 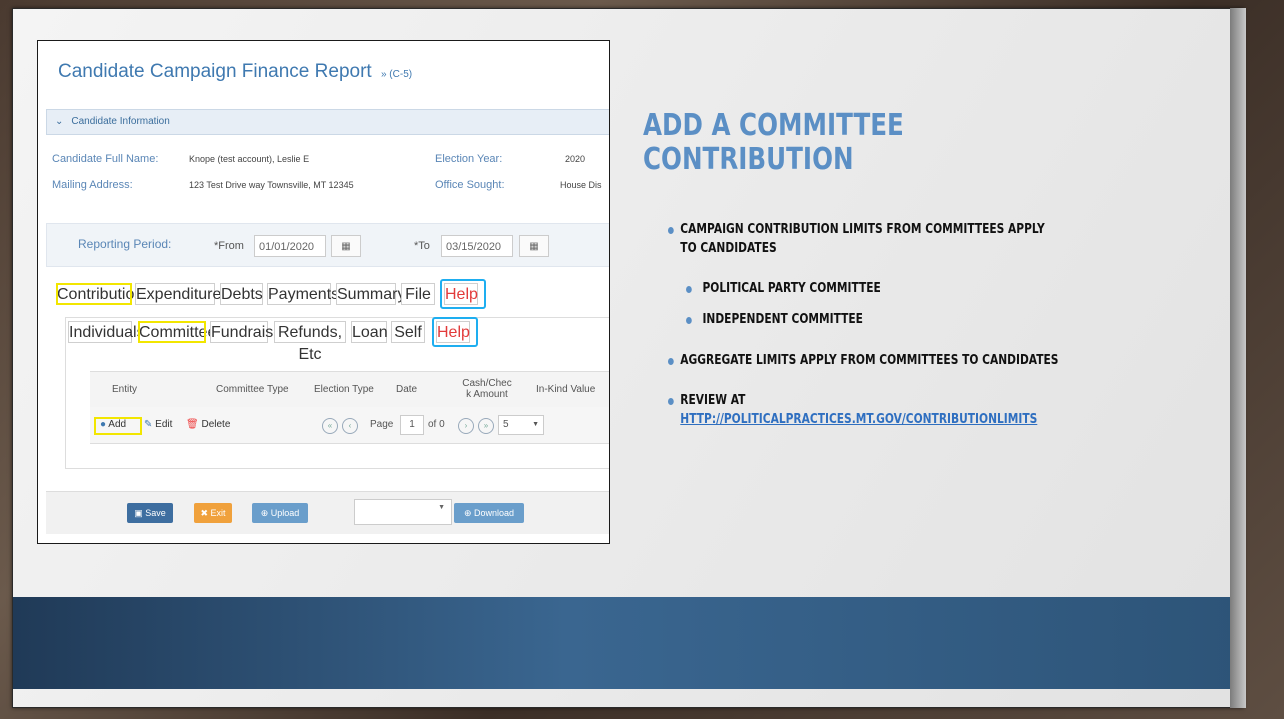 What do you see at coordinates (290, 246) in the screenshot?
I see `from-date-input: 01/01/2020` at bounding box center [290, 246].